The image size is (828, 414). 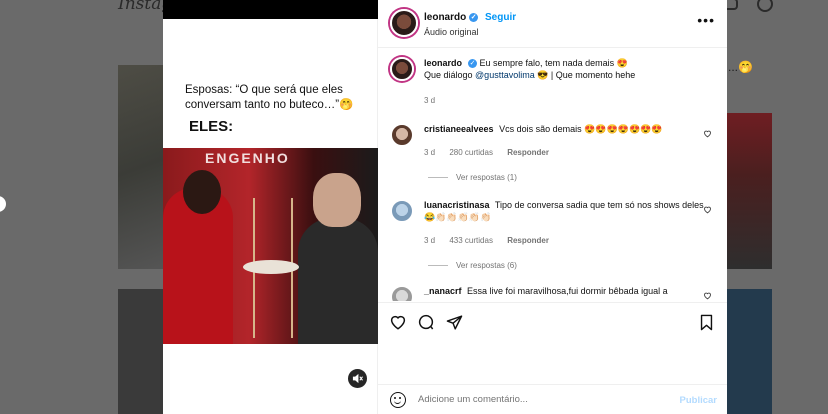 I want to click on prev-arrow-button, so click(x=3, y=204).